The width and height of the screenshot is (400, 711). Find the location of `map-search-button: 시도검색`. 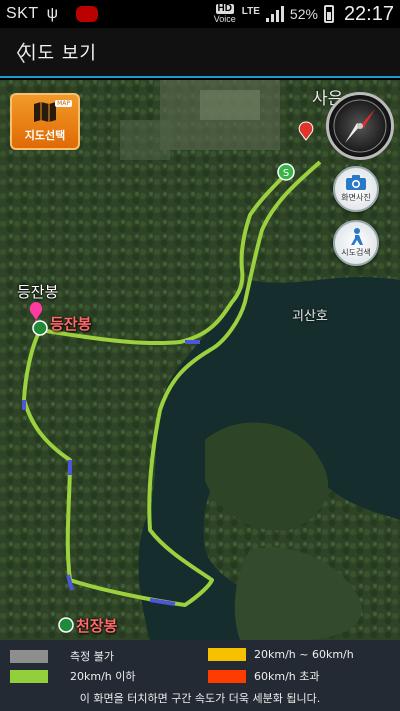

map-search-button: 시도검색 is located at coordinates (356, 243).